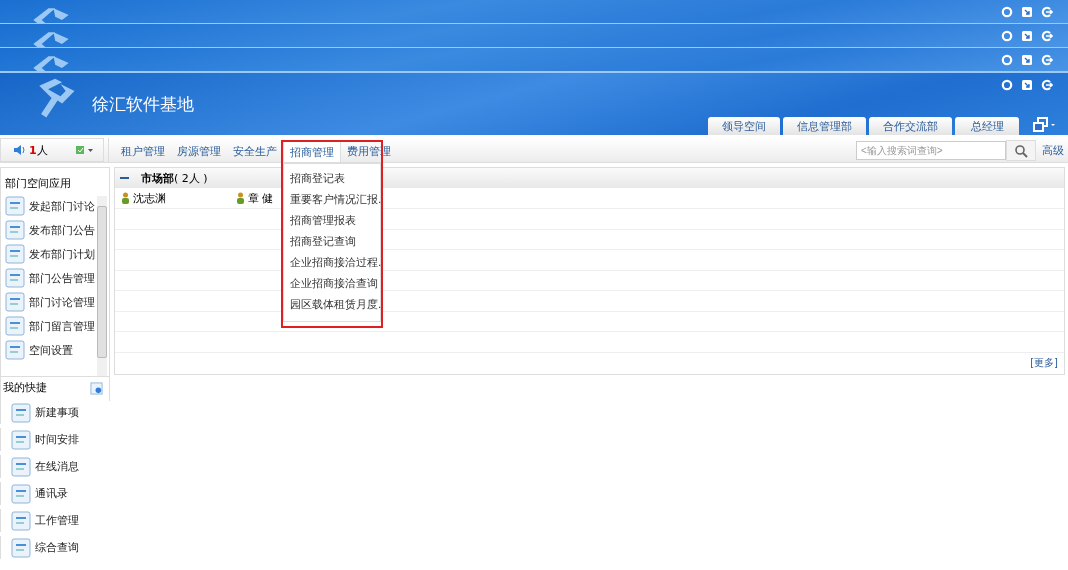 The height and width of the screenshot is (570, 1068). I want to click on menu-item: 招商管理报表, so click(332, 220).